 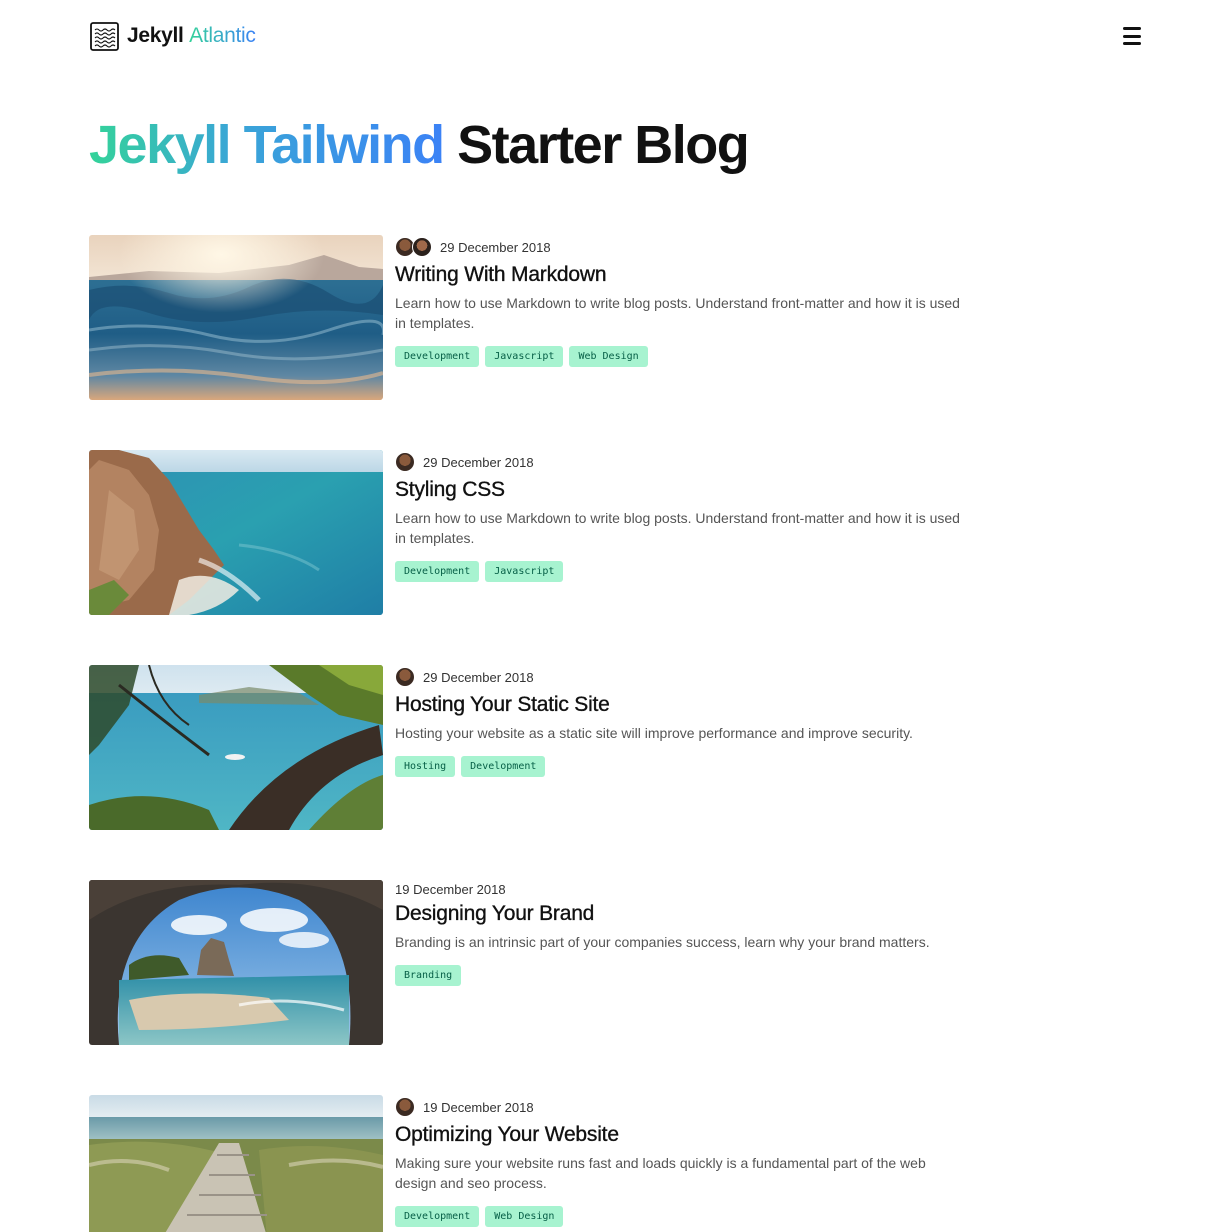 What do you see at coordinates (685, 356) in the screenshot?
I see `tag-list: Development Javascript Web Design` at bounding box center [685, 356].